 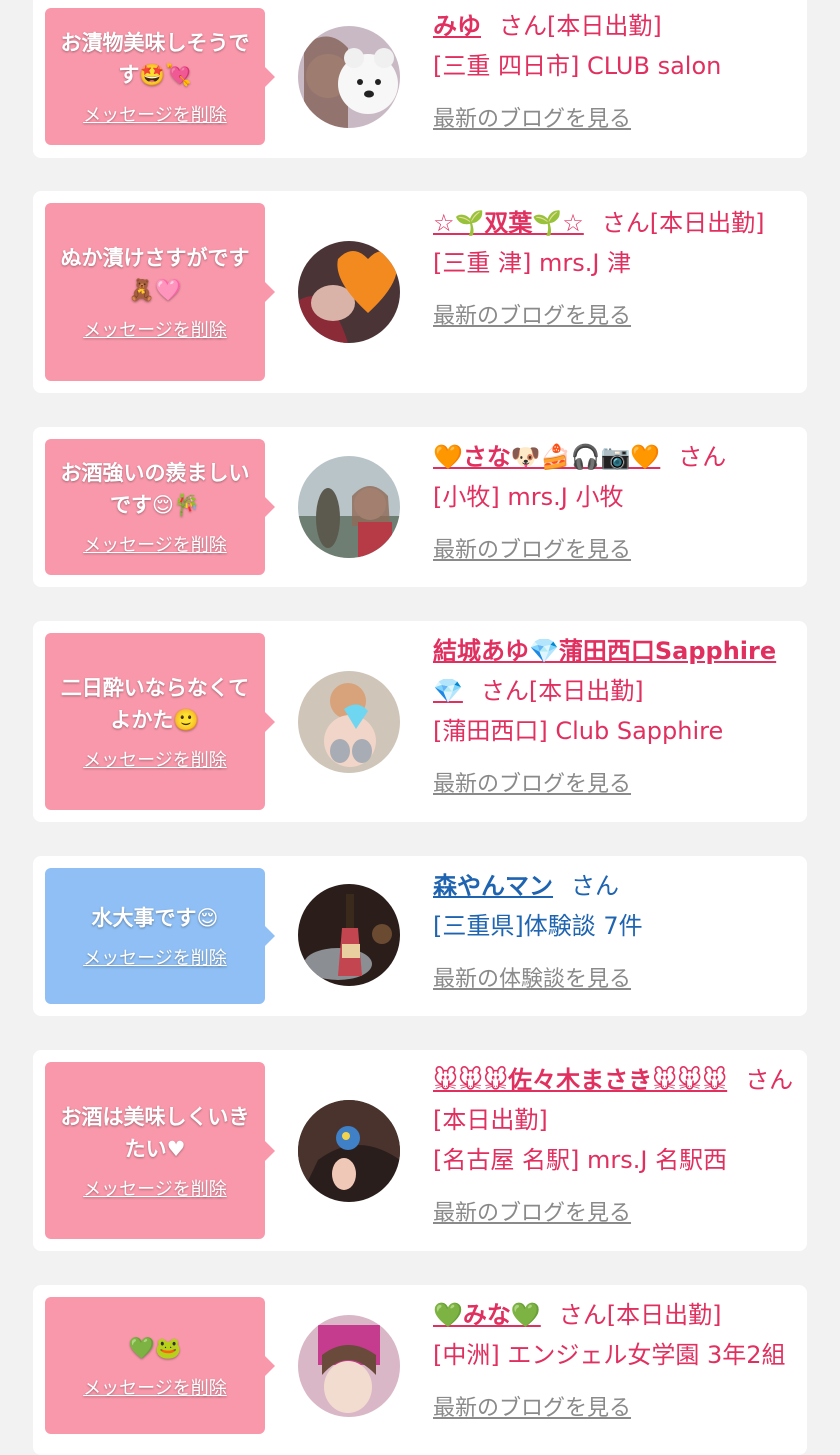 I want to click on message-bubble: 二日酔いならなくてよかた🙂 メッセージを削除, so click(x=160, y=721).